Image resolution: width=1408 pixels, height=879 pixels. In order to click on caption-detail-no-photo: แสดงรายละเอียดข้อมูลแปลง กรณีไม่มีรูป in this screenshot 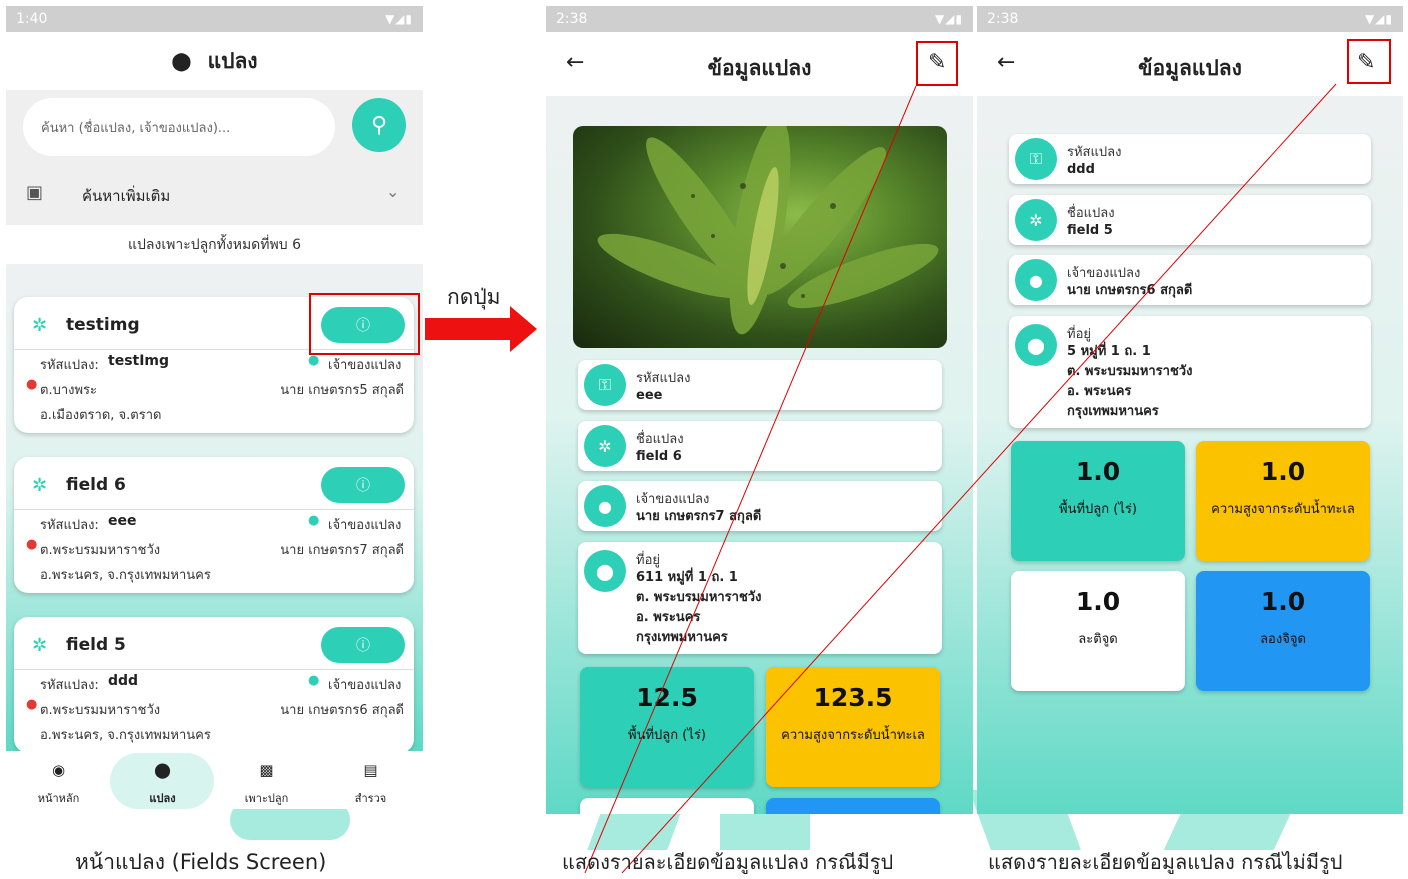, I will do `click(1165, 862)`.